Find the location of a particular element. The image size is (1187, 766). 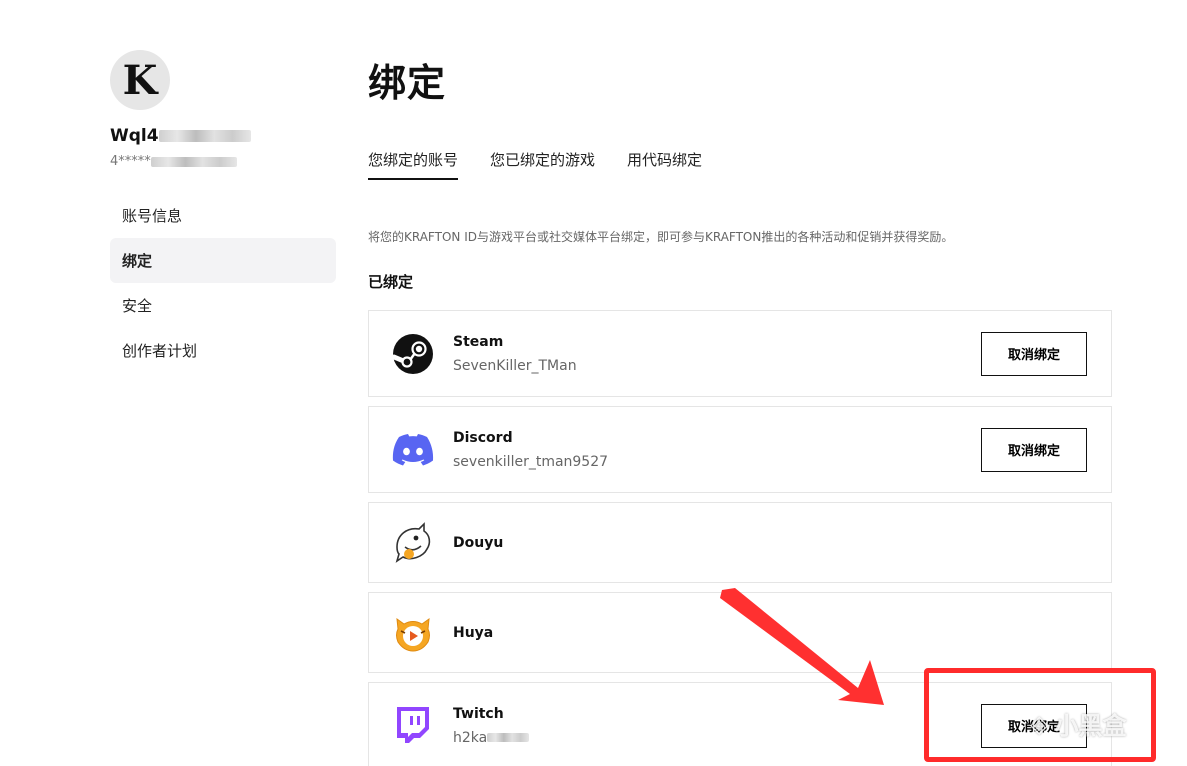

watermark-text: 小黑盒 is located at coordinates (1090, 726).